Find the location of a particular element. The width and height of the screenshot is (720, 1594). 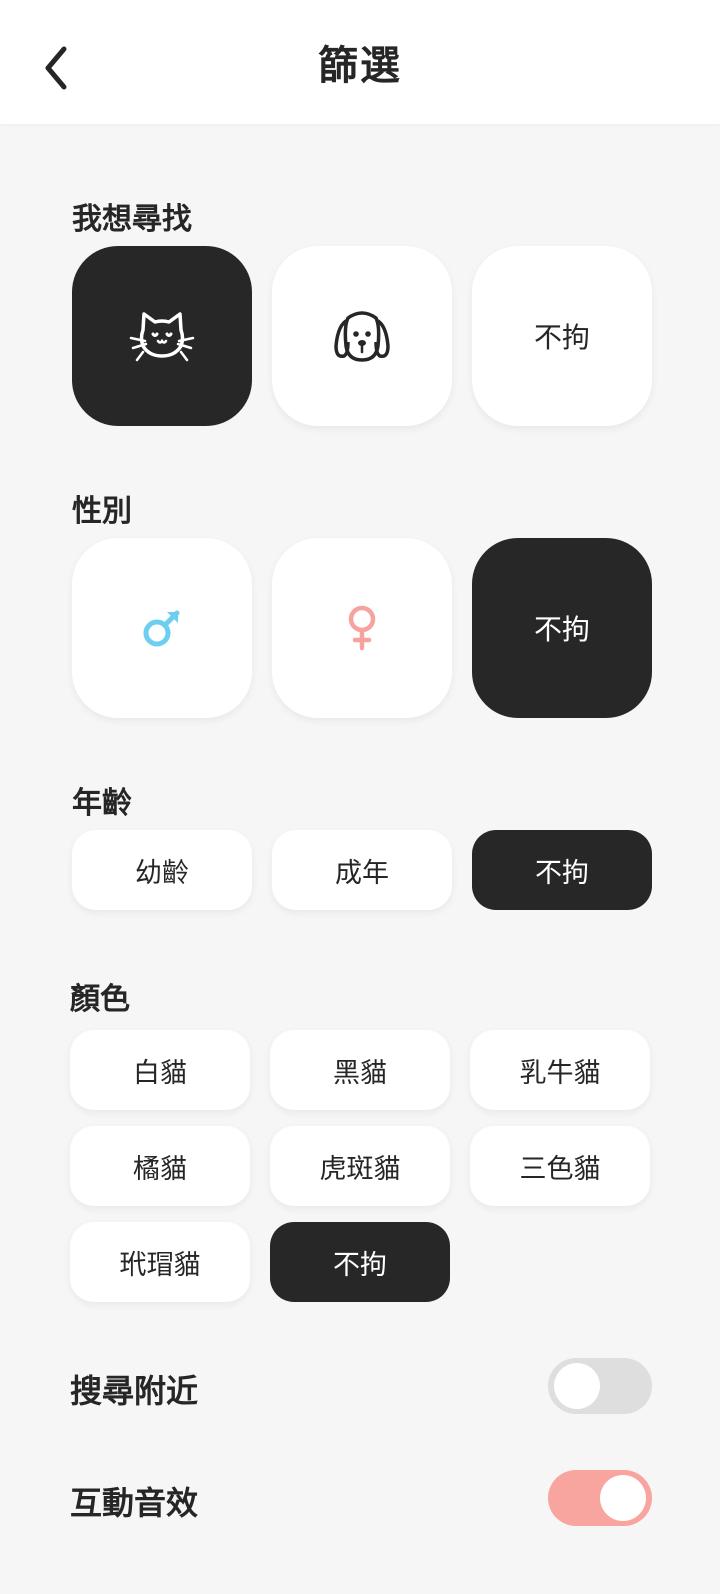

option-any-species-label: 不拘 is located at coordinates (561, 337).